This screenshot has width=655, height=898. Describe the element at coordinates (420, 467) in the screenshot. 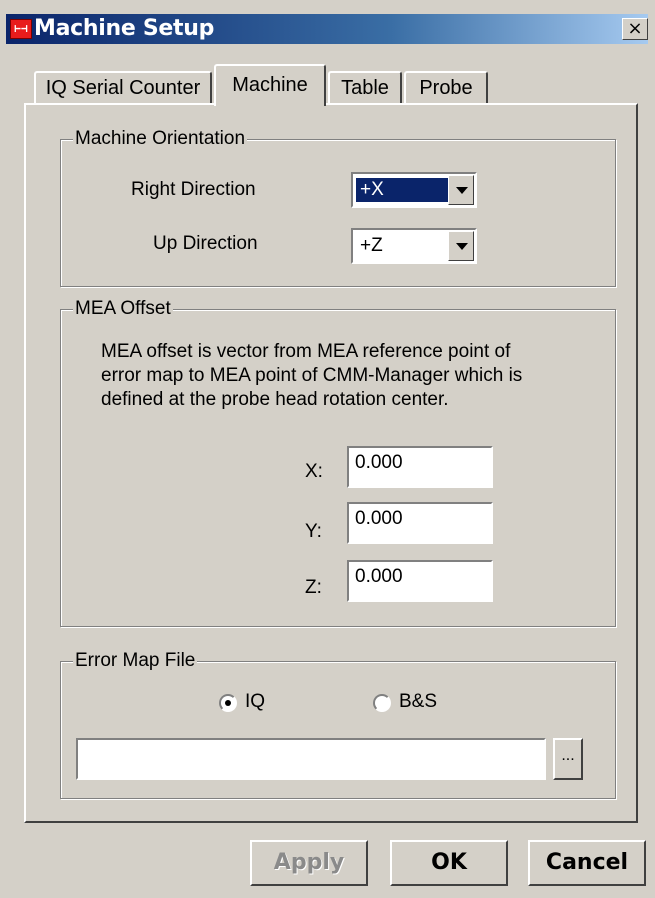

I see `x-offset-field: 0.000` at that location.